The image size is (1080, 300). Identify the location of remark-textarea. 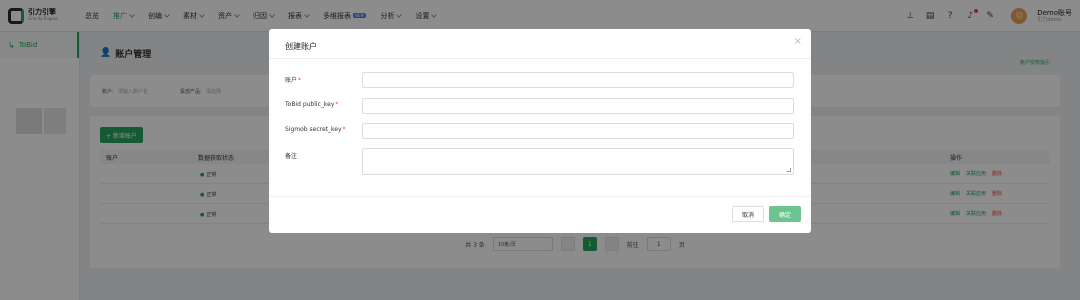
(578, 161).